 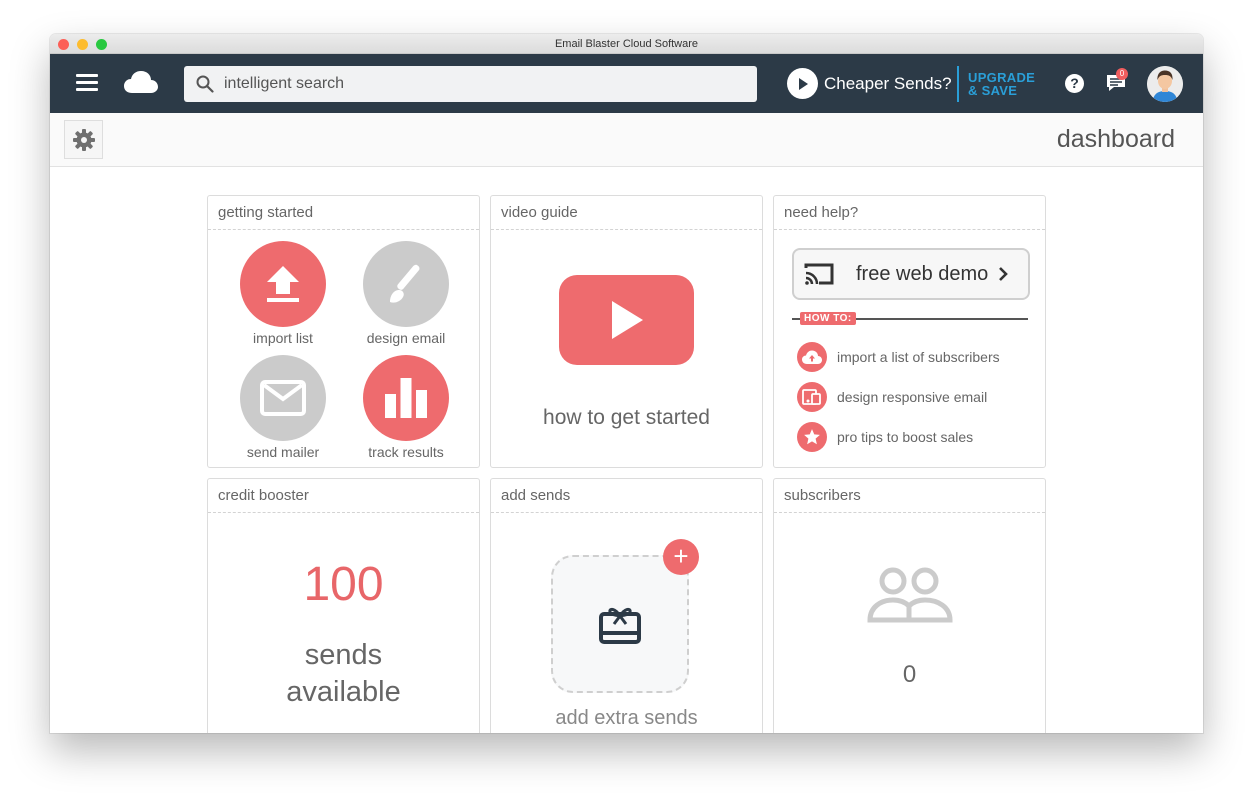 I want to click on minimize-window-button, so click(x=82, y=44).